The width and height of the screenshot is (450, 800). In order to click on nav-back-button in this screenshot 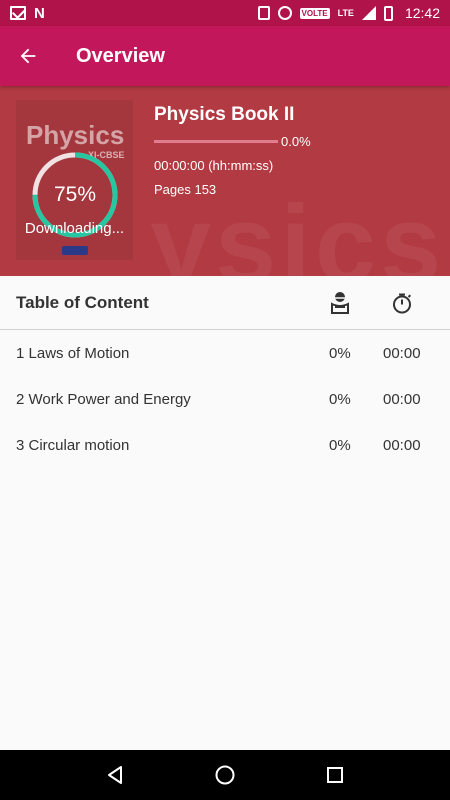, I will do `click(115, 775)`.